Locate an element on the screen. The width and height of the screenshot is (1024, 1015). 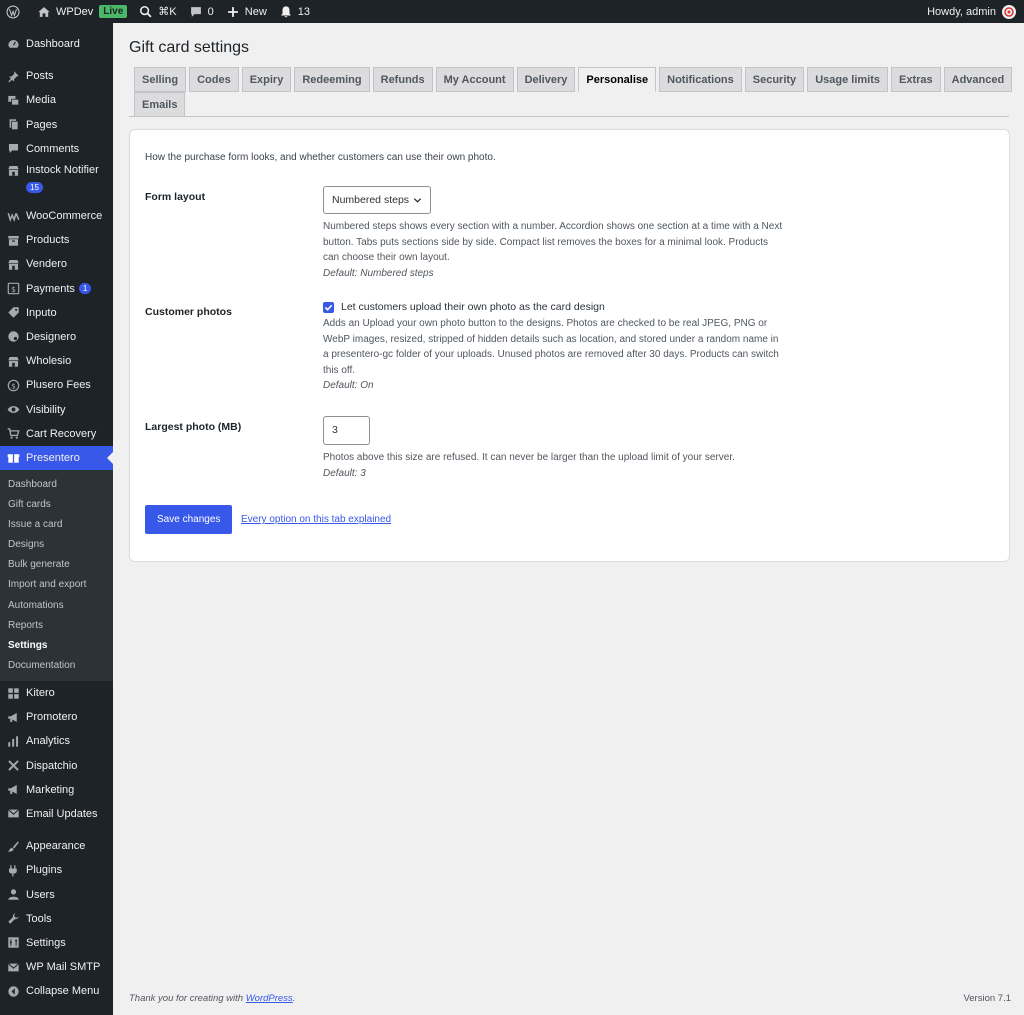
customer-photos-checkbox is located at coordinates (328, 307).